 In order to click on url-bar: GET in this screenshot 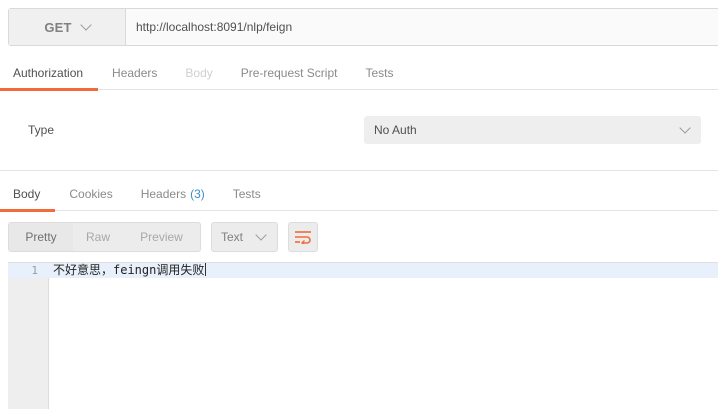, I will do `click(363, 27)`.